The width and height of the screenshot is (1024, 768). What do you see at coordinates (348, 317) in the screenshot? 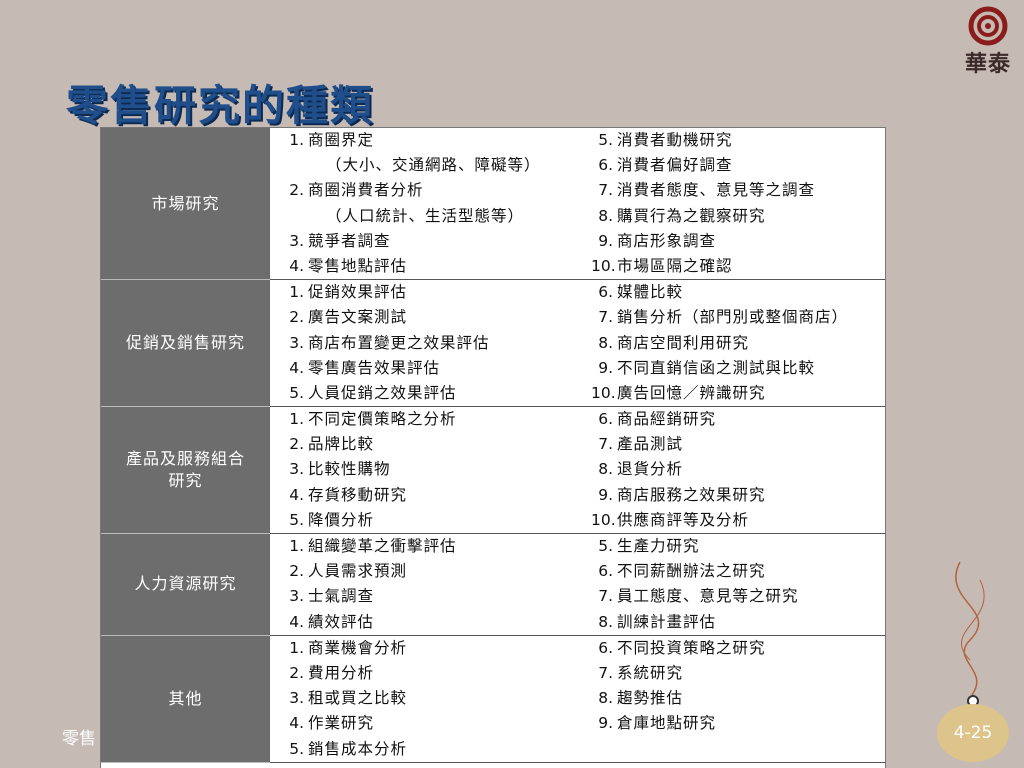
I see `list-item: 2. 廣告文案測試` at bounding box center [348, 317].